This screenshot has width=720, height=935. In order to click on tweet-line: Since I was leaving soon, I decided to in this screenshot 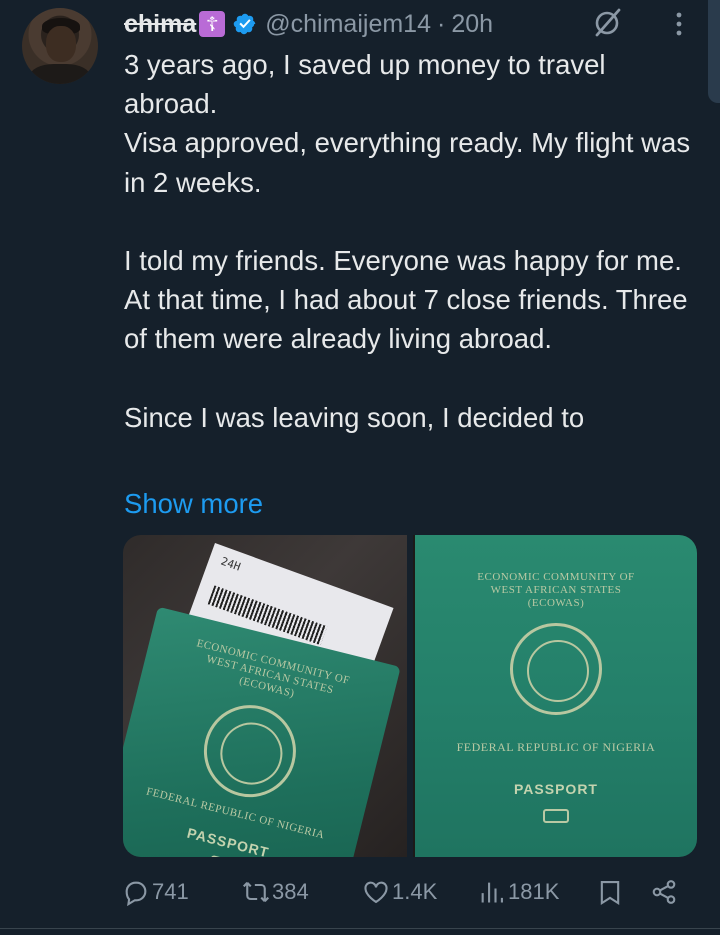, I will do `click(354, 417)`.